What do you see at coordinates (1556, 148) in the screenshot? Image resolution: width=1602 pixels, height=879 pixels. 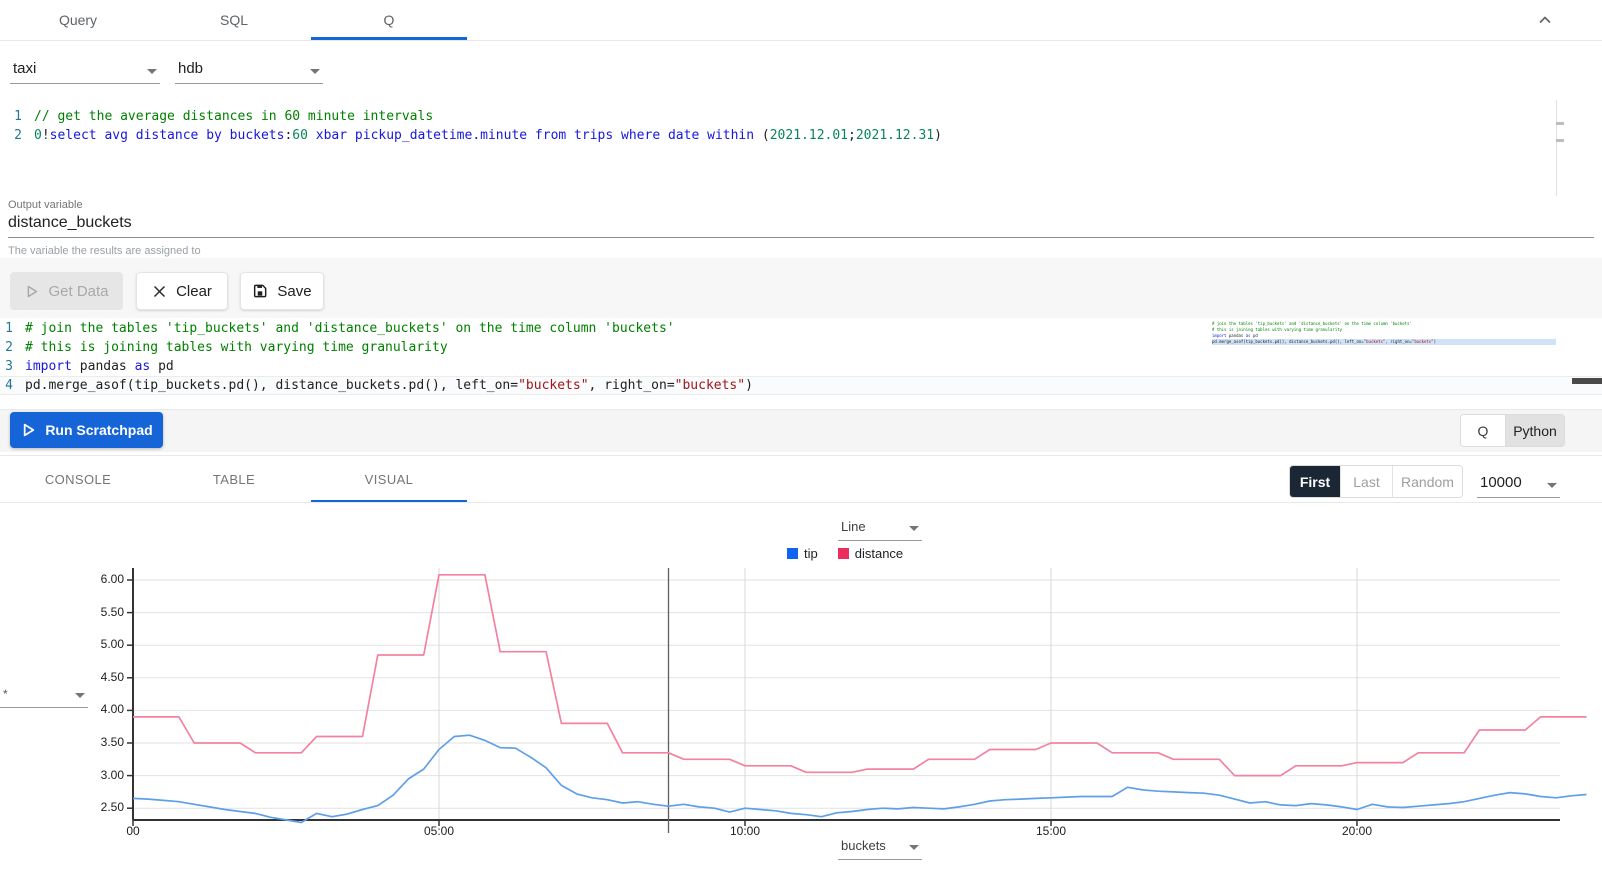 I see `q-editor-scrollbar` at bounding box center [1556, 148].